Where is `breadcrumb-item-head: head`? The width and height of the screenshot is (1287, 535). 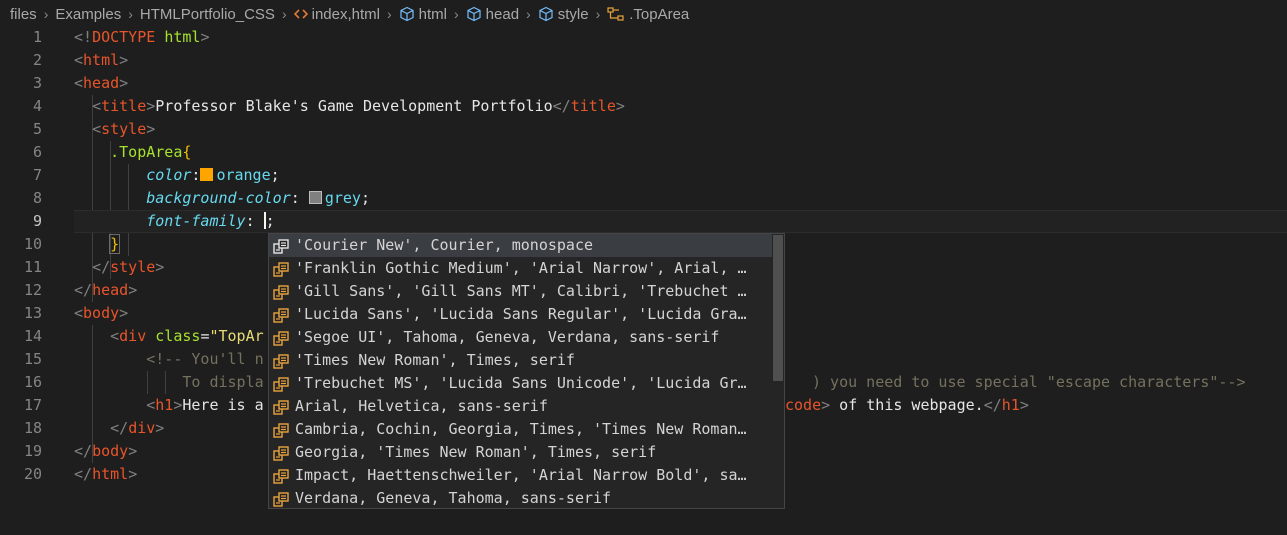
breadcrumb-item-head: head is located at coordinates (492, 14).